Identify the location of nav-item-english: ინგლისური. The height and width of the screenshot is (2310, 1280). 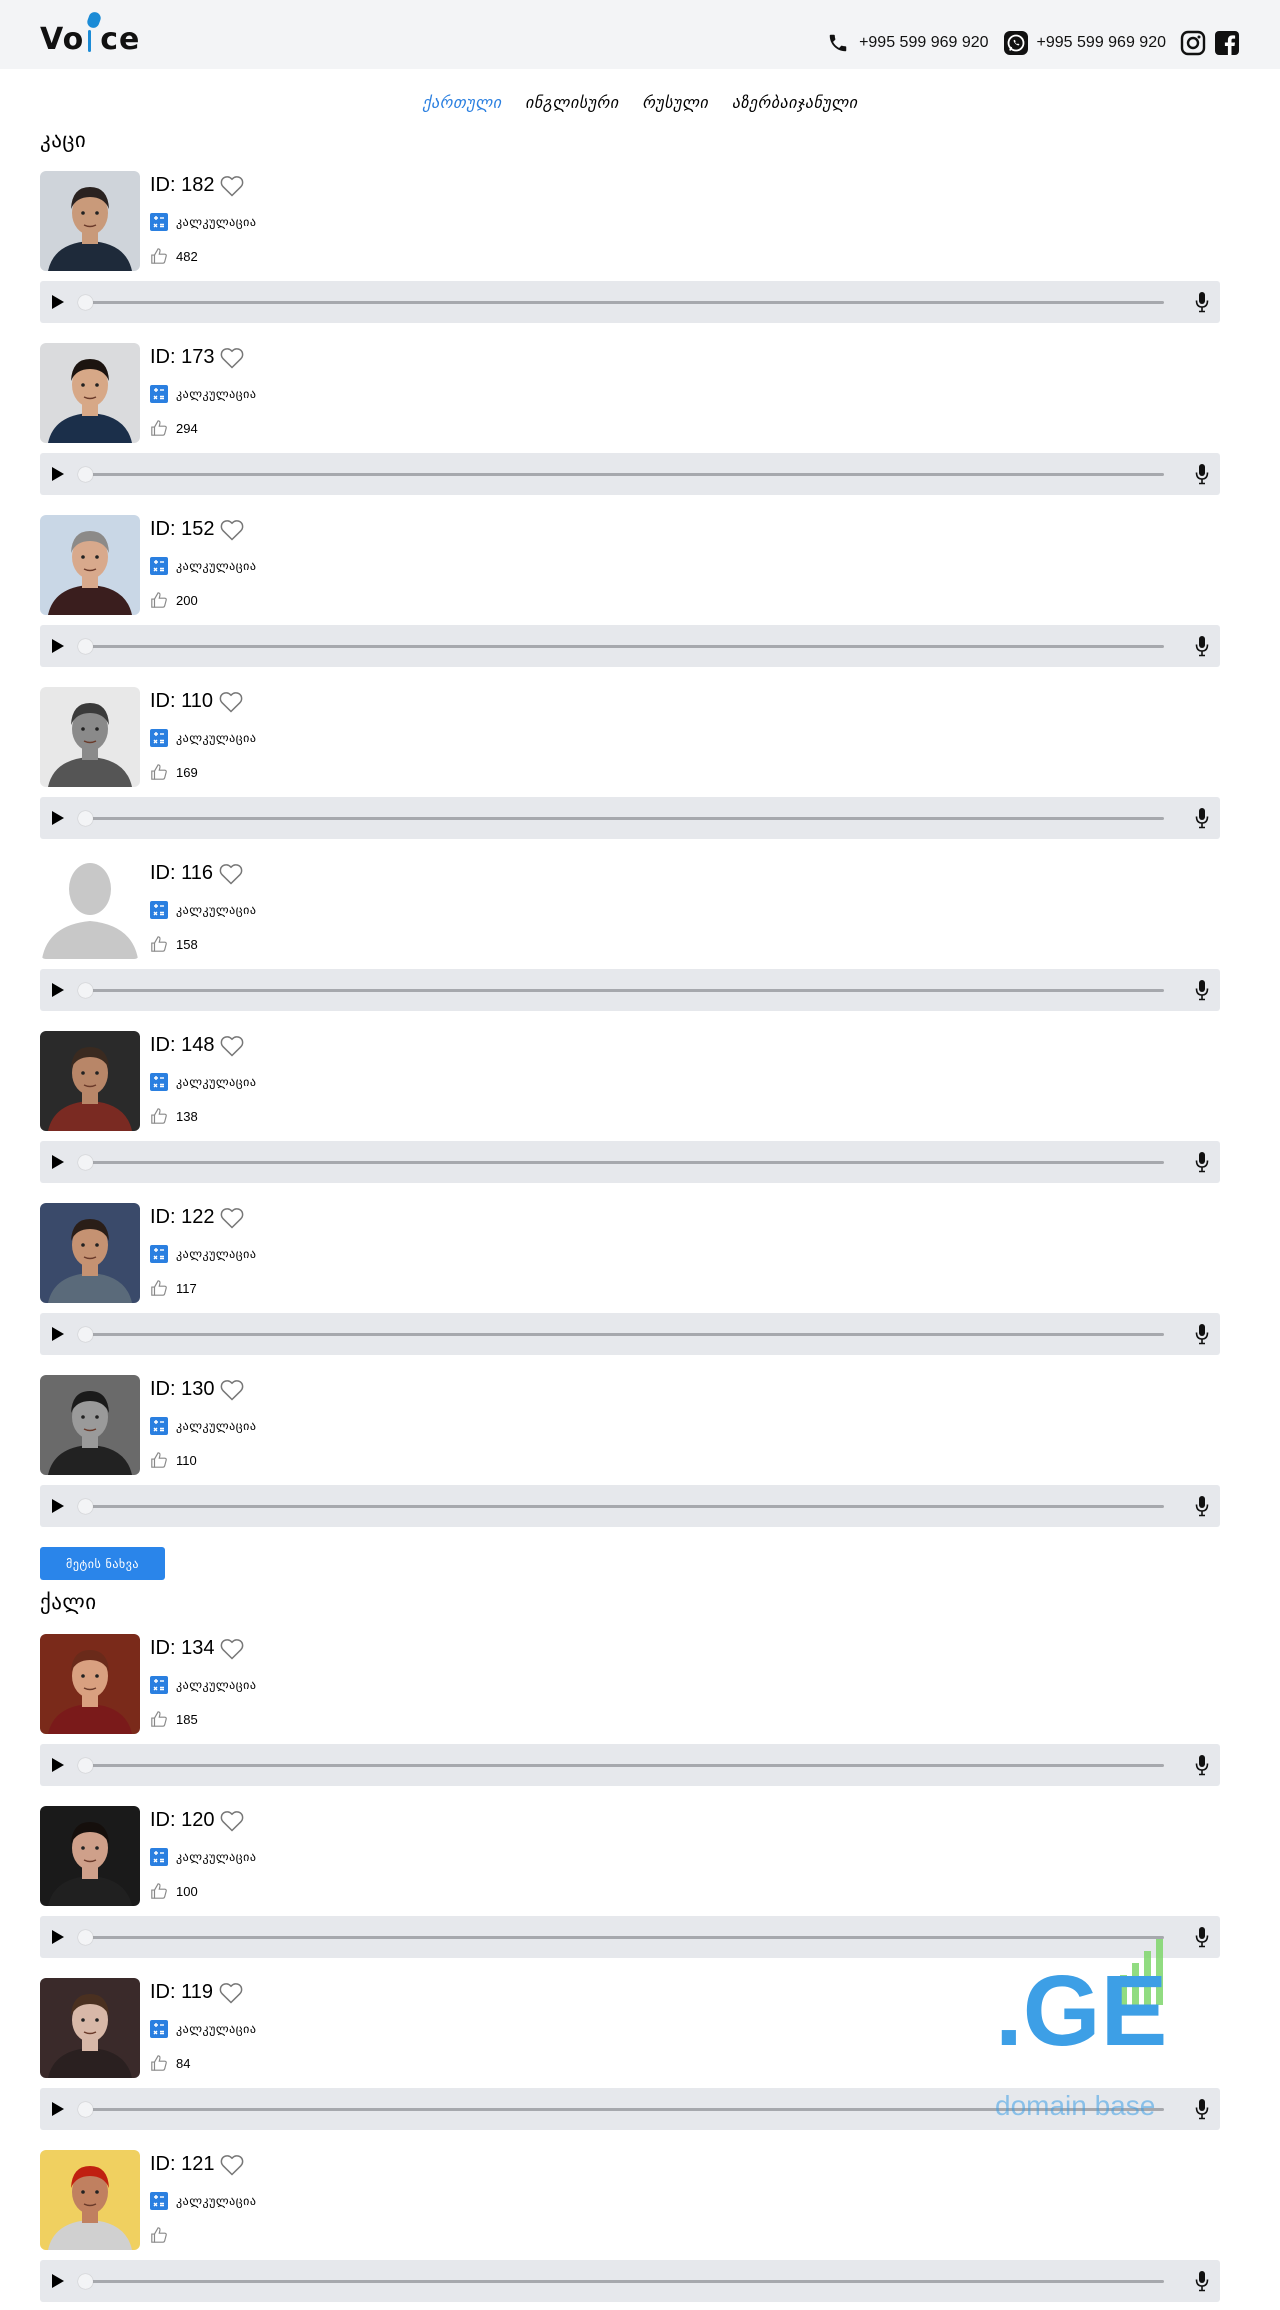
(571, 102).